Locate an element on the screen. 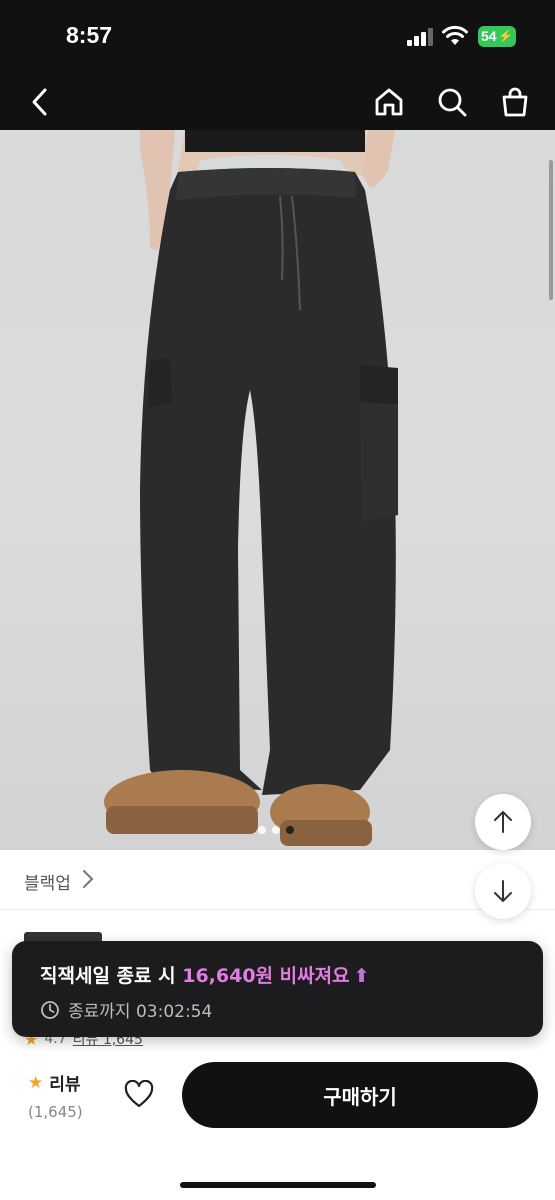 This screenshot has height=1200, width=555. carousel-dots is located at coordinates (276, 830).